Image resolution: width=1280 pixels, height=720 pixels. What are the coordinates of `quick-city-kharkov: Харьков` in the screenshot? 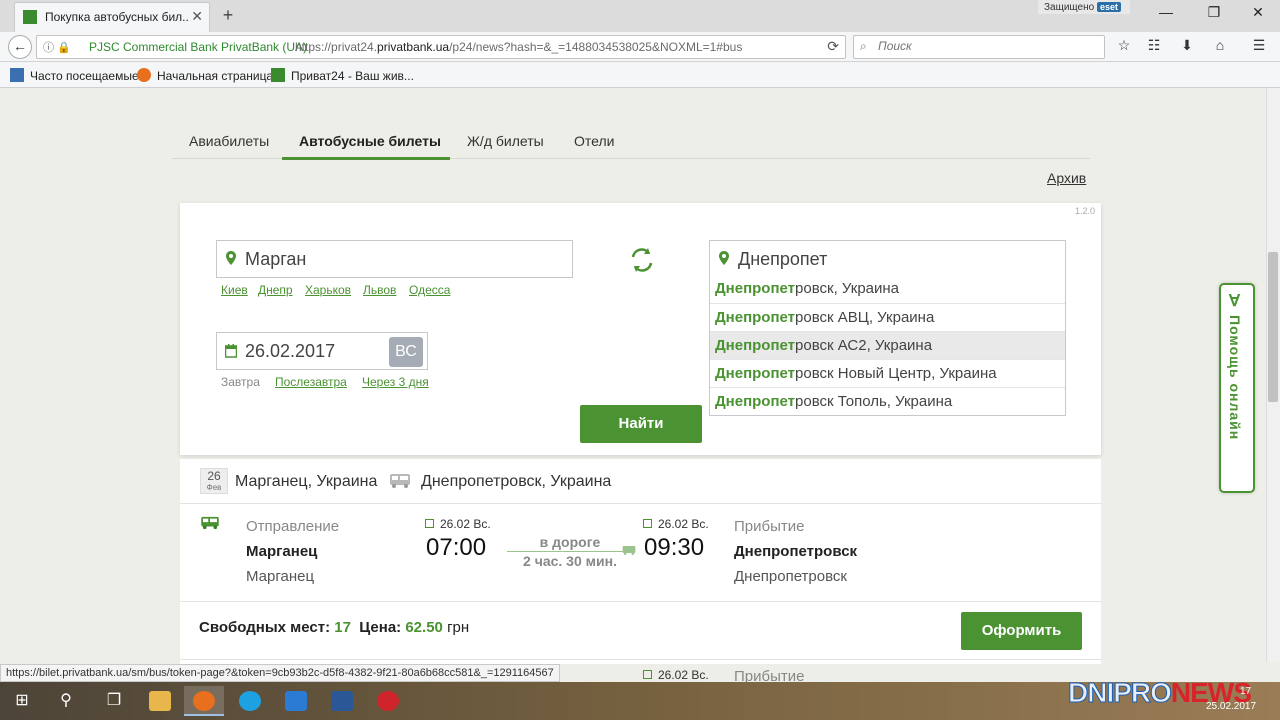 It's located at (328, 290).